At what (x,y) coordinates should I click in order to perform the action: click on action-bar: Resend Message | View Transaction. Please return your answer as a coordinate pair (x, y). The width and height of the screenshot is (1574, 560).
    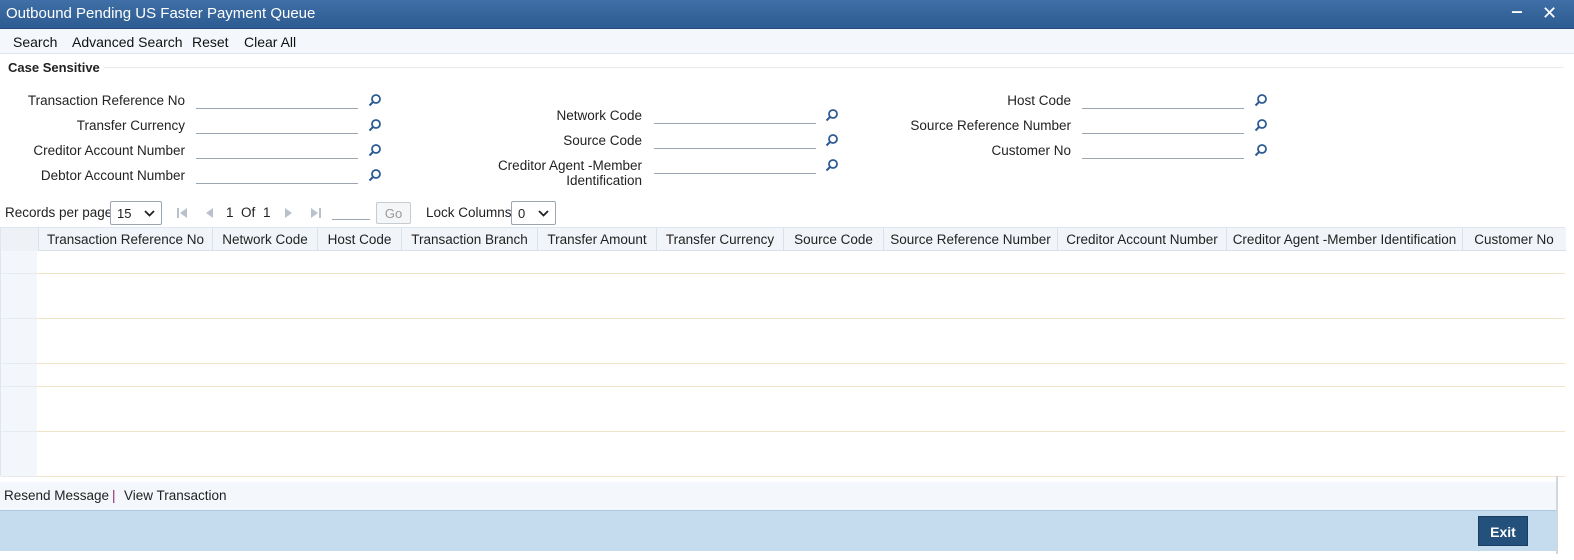
    Looking at the image, I should click on (778, 496).